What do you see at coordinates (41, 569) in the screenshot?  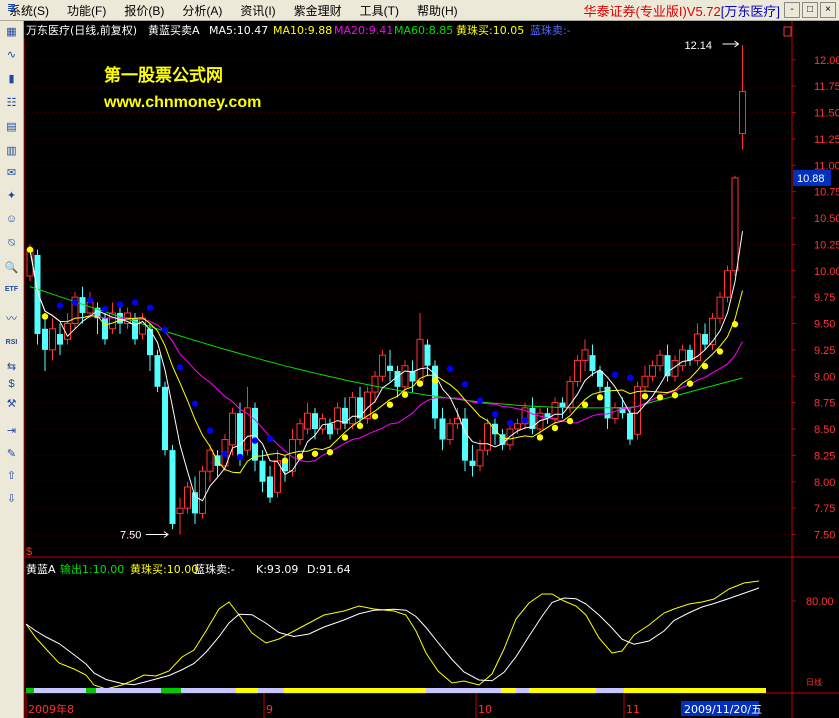 I see `sub-header-name: 黄蓝A` at bounding box center [41, 569].